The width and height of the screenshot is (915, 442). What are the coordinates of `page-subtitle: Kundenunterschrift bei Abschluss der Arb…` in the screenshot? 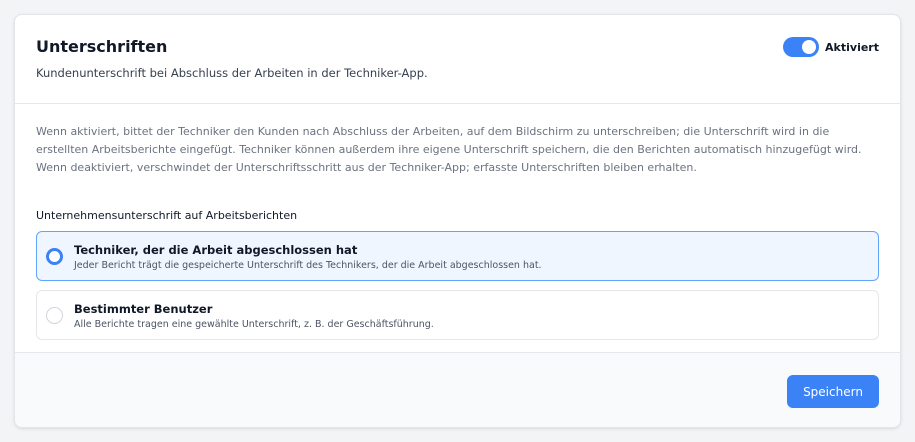 It's located at (232, 73).